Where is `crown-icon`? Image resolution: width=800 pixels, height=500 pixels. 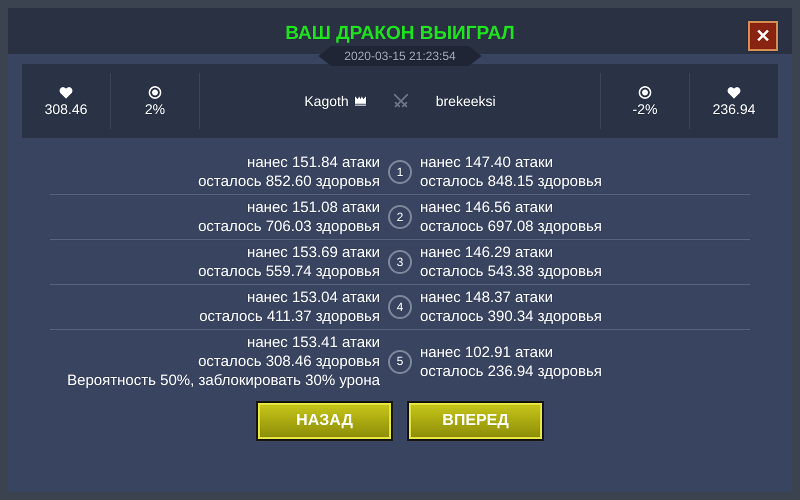 crown-icon is located at coordinates (360, 101).